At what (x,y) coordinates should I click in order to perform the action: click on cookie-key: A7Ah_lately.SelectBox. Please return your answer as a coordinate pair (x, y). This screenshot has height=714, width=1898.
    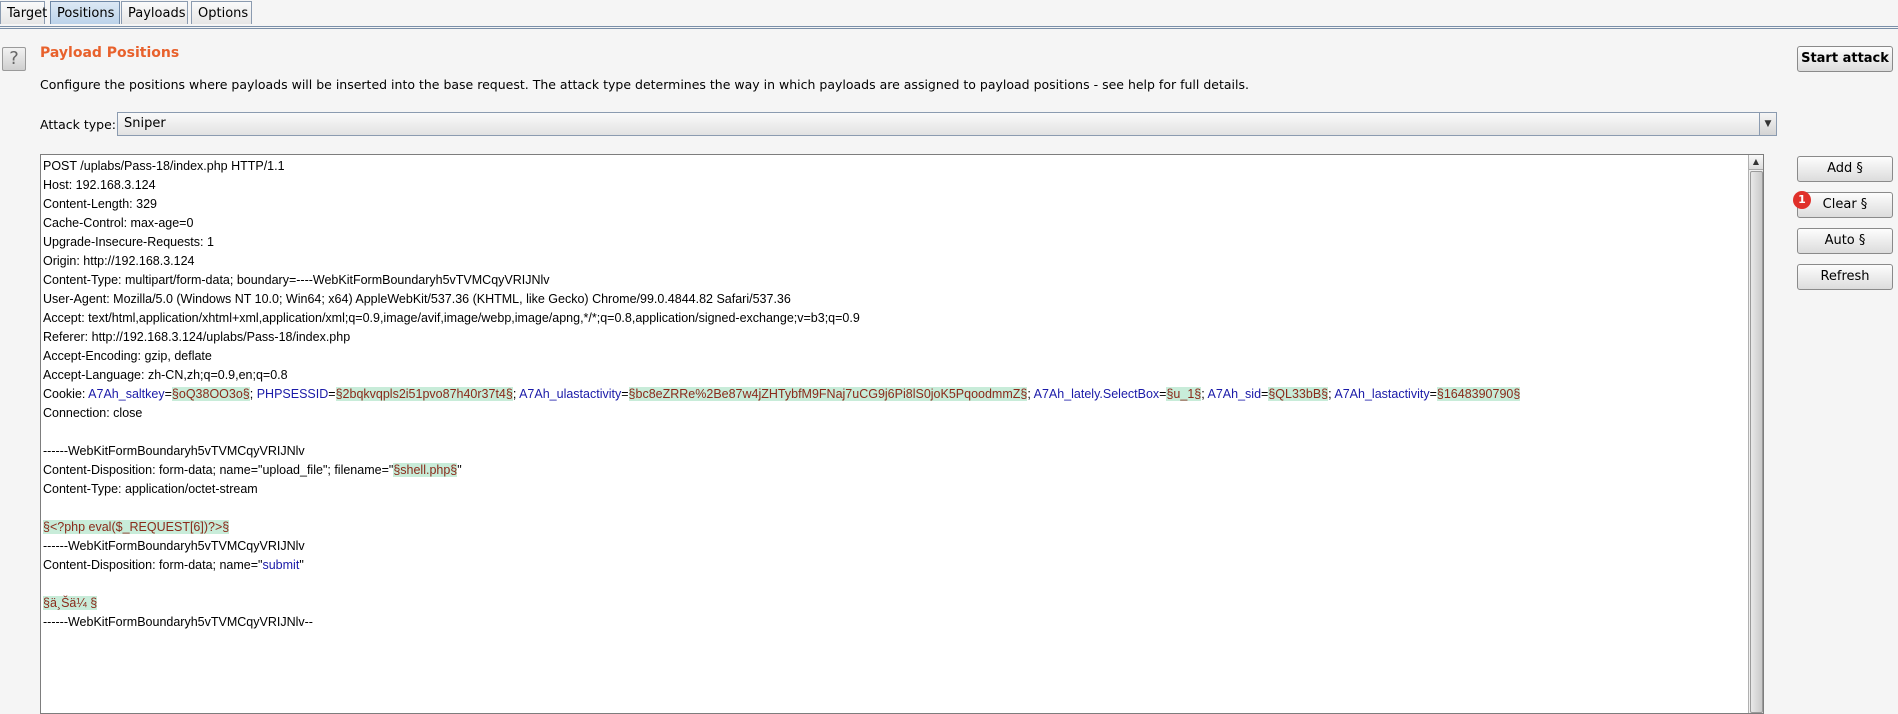
    Looking at the image, I should click on (1096, 394).